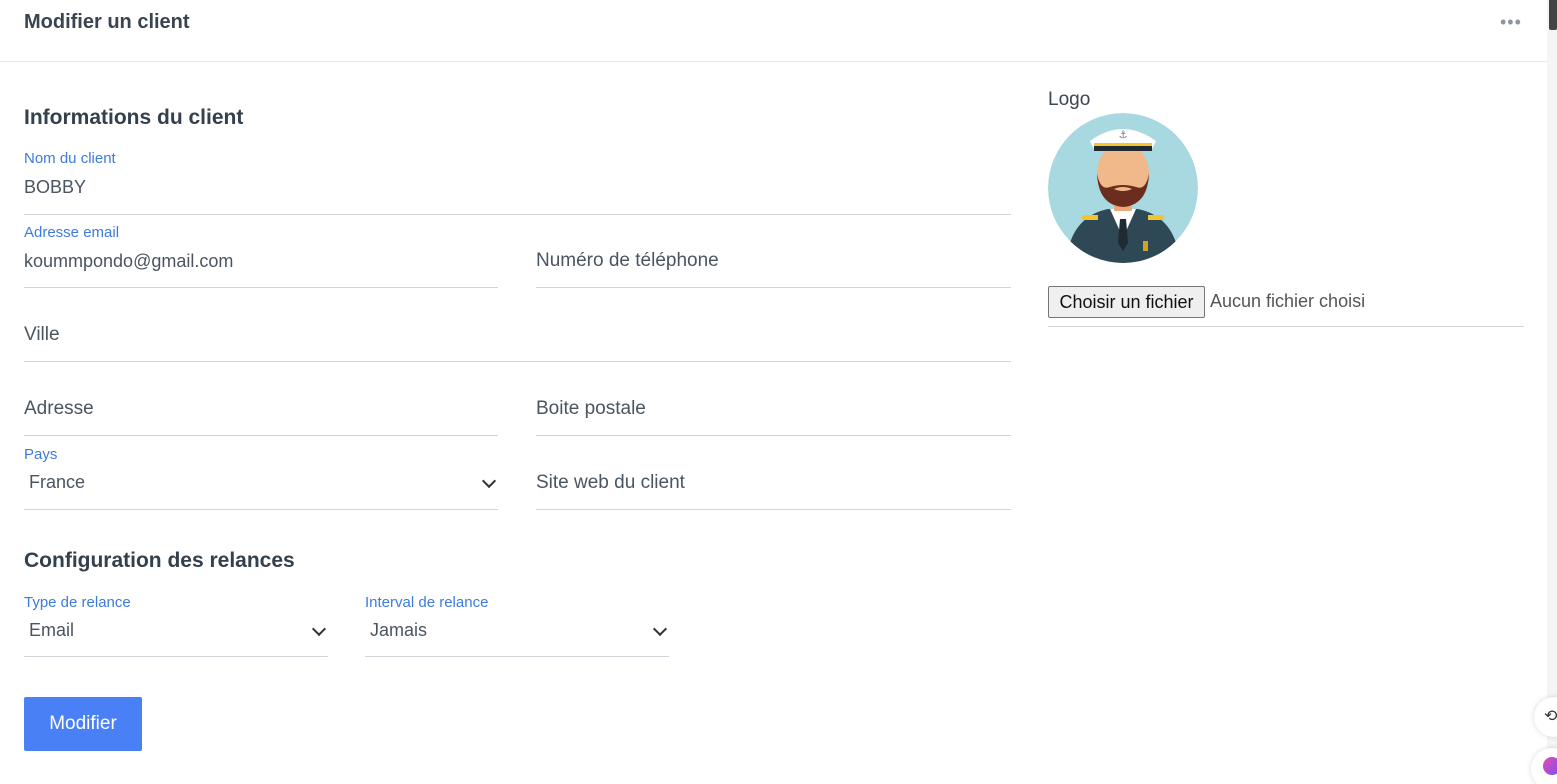 This screenshot has width=1557, height=784. Describe the element at coordinates (261, 478) in the screenshot. I see `country-select: Pays France` at that location.